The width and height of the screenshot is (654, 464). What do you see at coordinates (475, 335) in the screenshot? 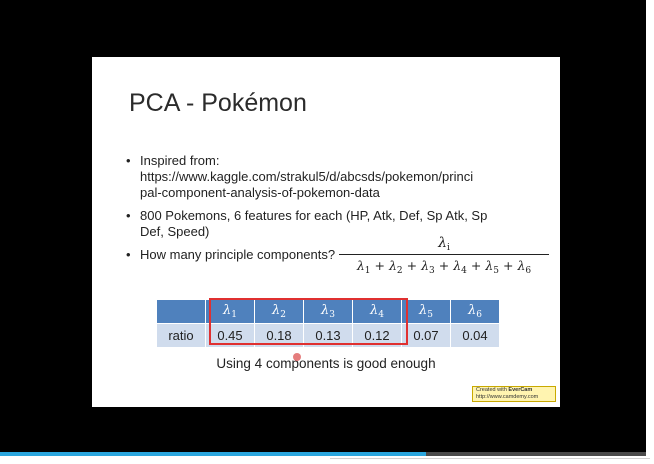
I see `ratio-cell: 0.04` at bounding box center [475, 335].